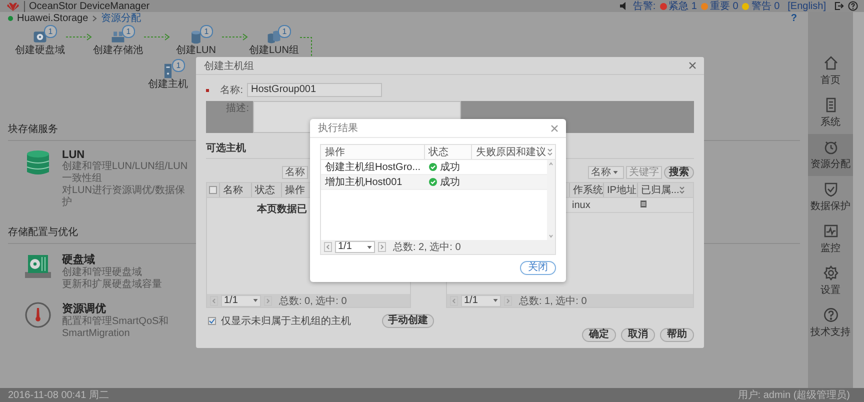 This screenshot has width=864, height=402. What do you see at coordinates (295, 172) in the screenshot?
I see `search-field: 名称` at bounding box center [295, 172].